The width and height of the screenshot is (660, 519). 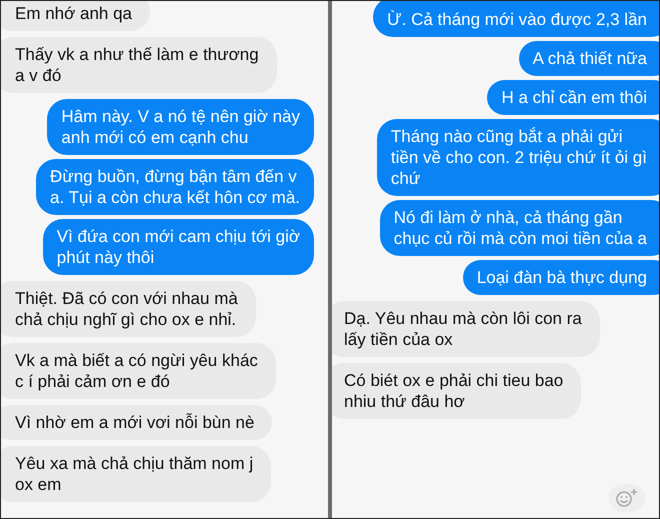 I want to click on message-bubble: Hâm này. V a nó tệ nên giờ này anh mới có em cạnh chu, so click(x=180, y=127).